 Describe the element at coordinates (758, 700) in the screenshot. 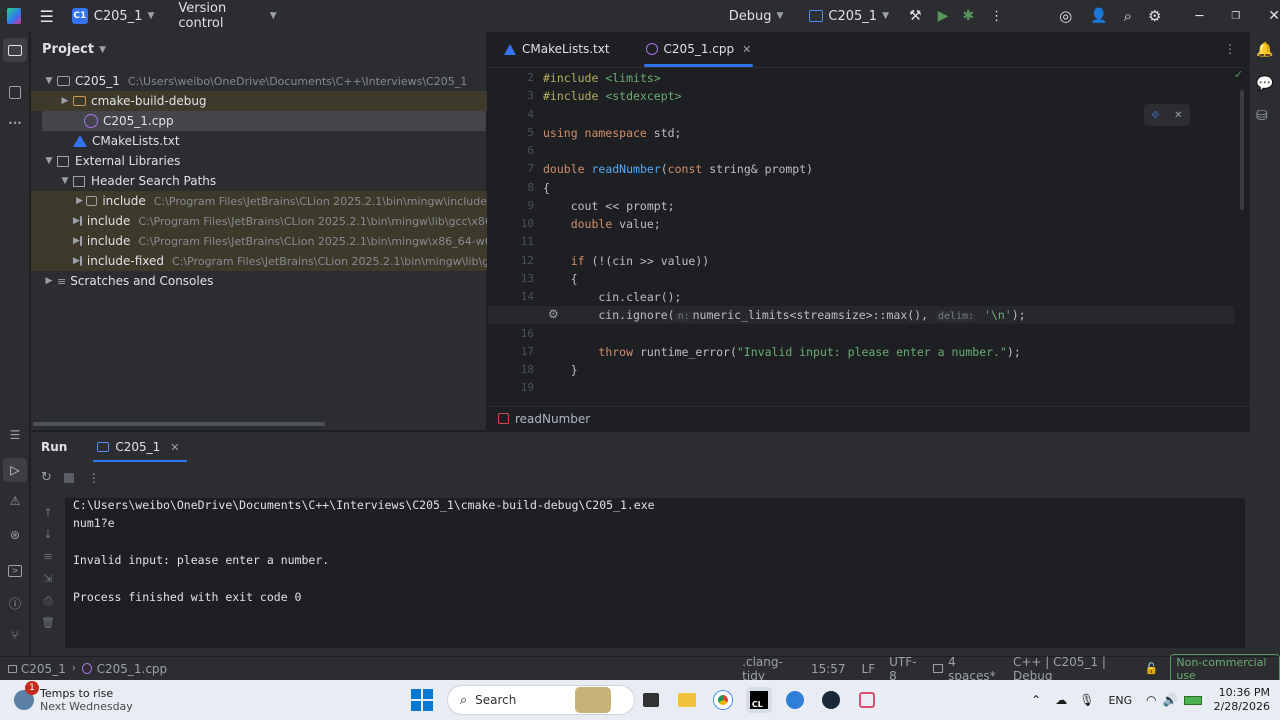

I see `taskbar-app-clion: CL` at that location.